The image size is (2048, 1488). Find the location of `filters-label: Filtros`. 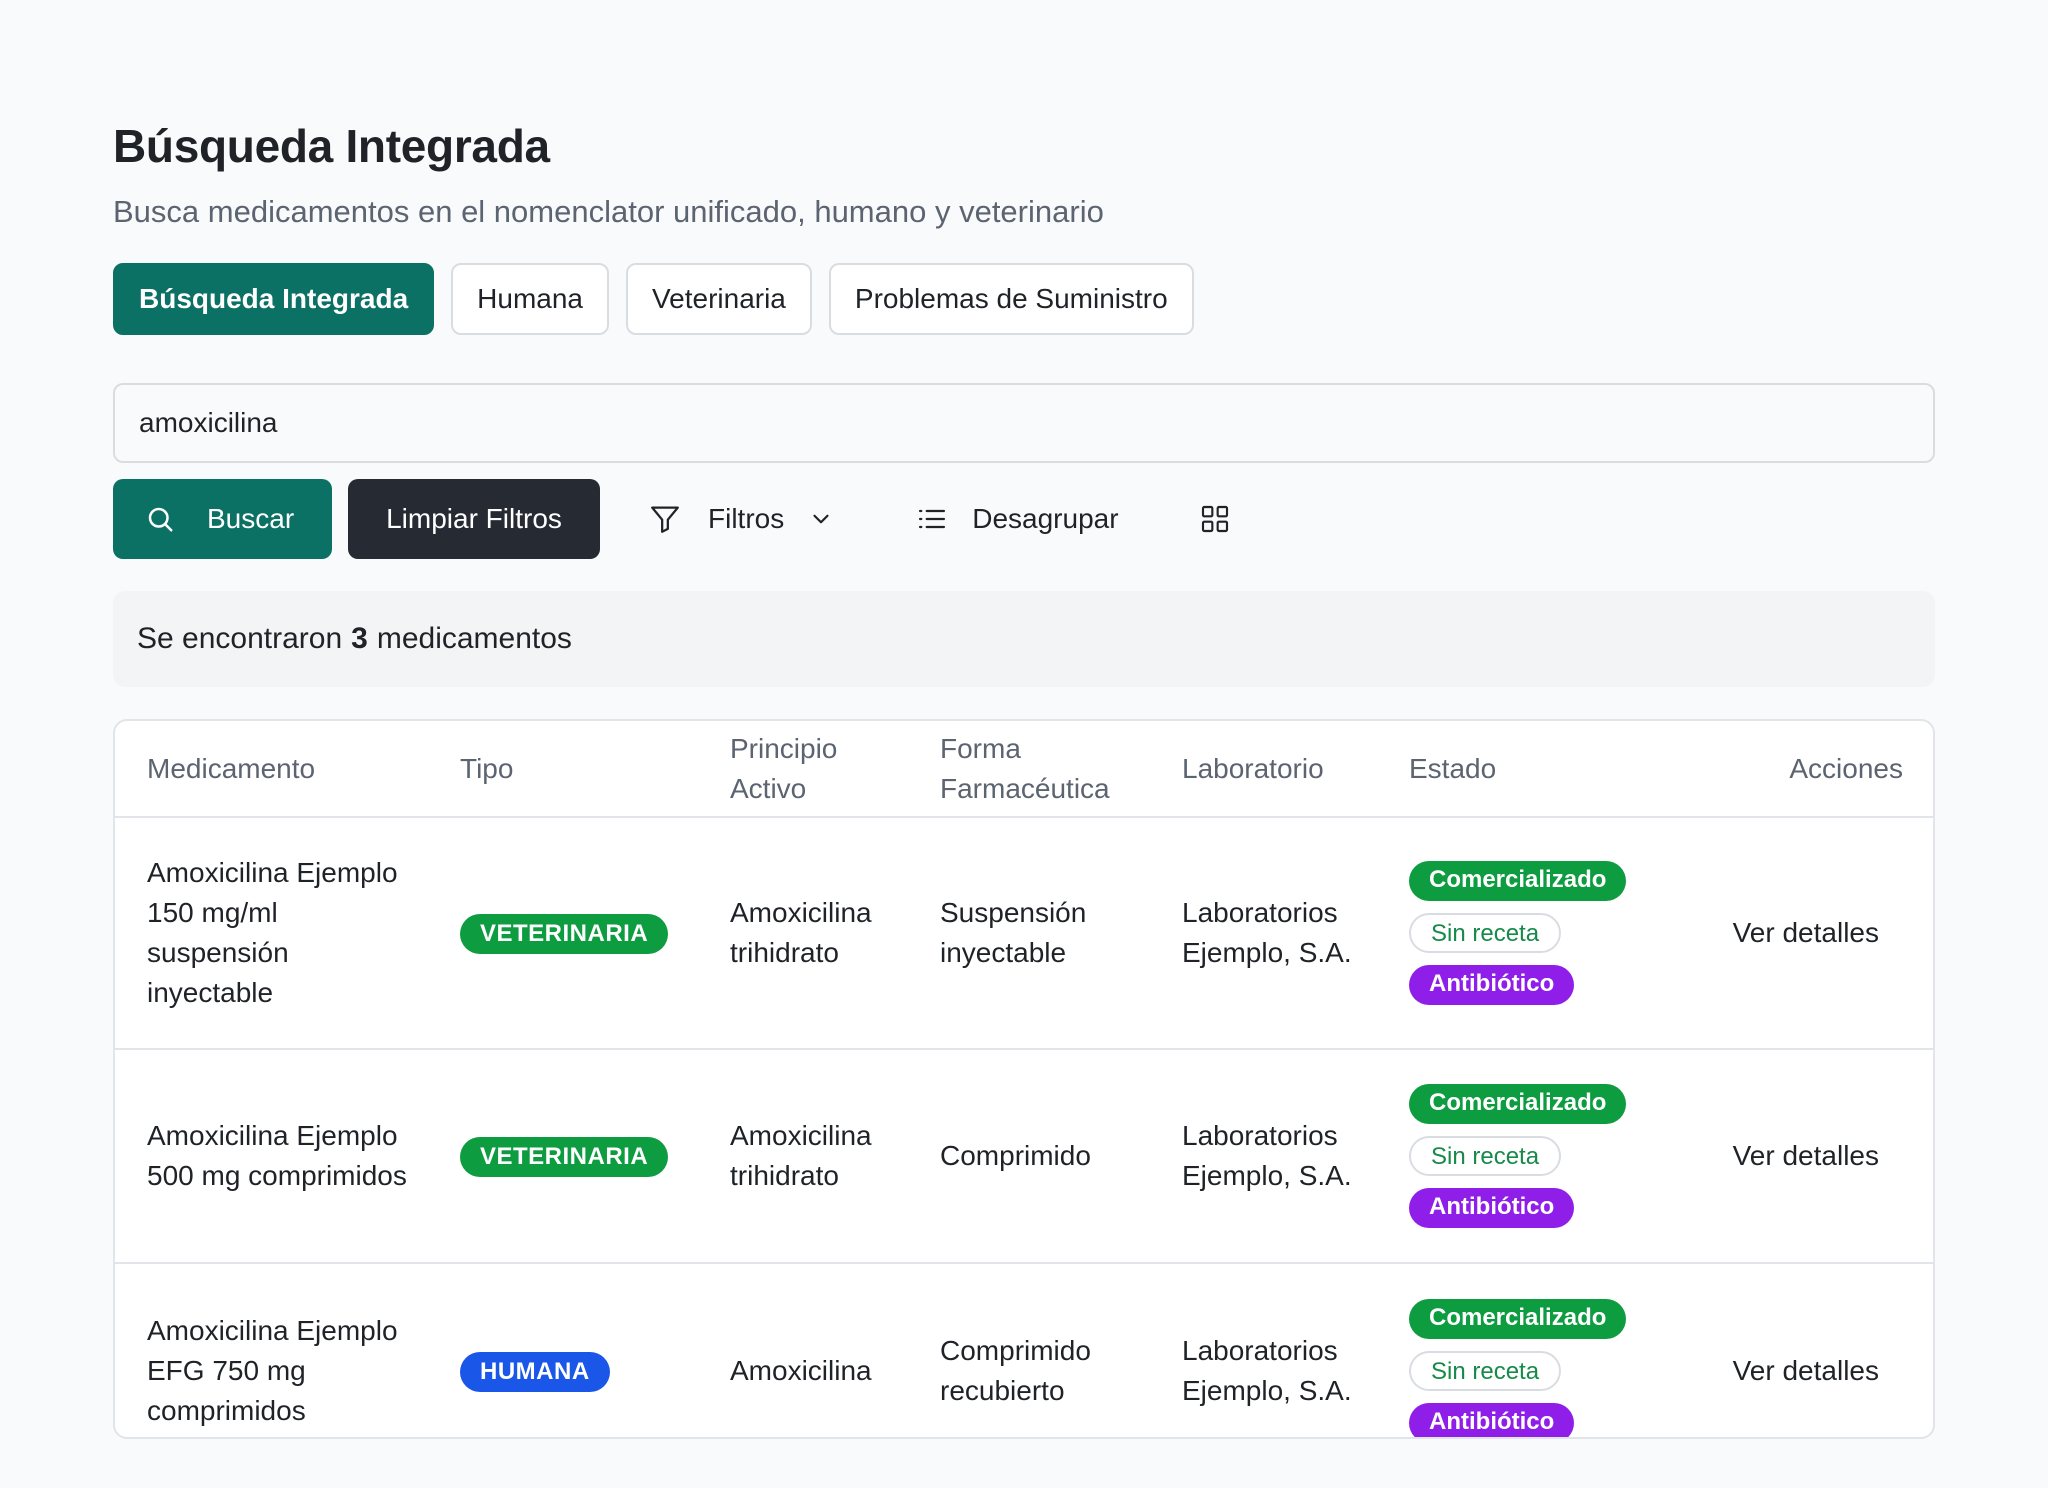

filters-label: Filtros is located at coordinates (746, 518).